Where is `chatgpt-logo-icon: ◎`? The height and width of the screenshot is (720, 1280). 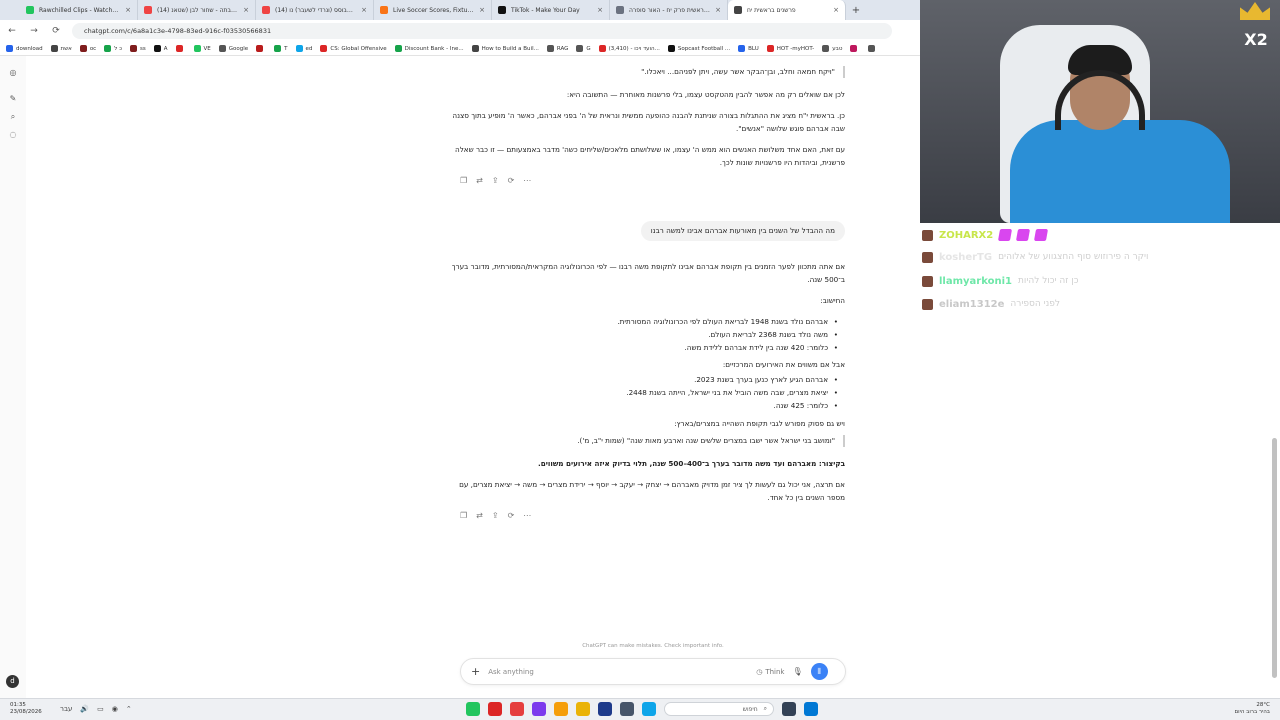
chatgpt-logo-icon: ◎ is located at coordinates (13, 73).